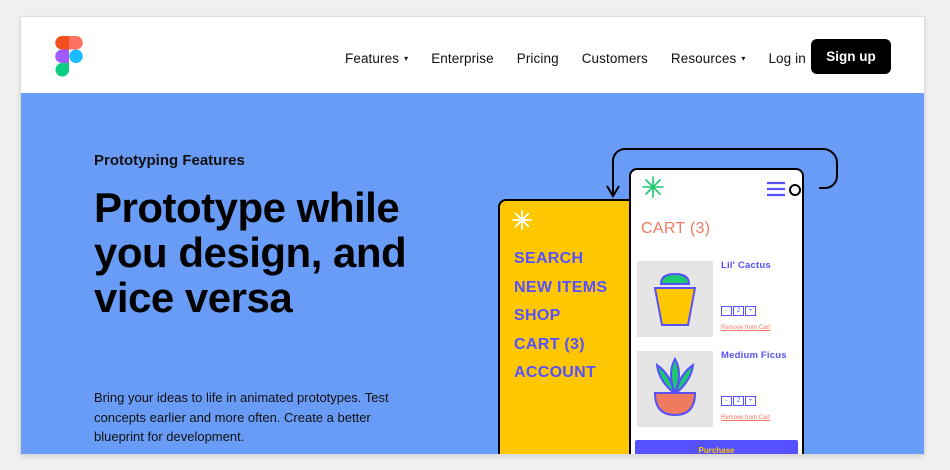 Image resolution: width=950 pixels, height=470 pixels. What do you see at coordinates (549, 344) in the screenshot?
I see `menu-item-cart: CART (3)` at bounding box center [549, 344].